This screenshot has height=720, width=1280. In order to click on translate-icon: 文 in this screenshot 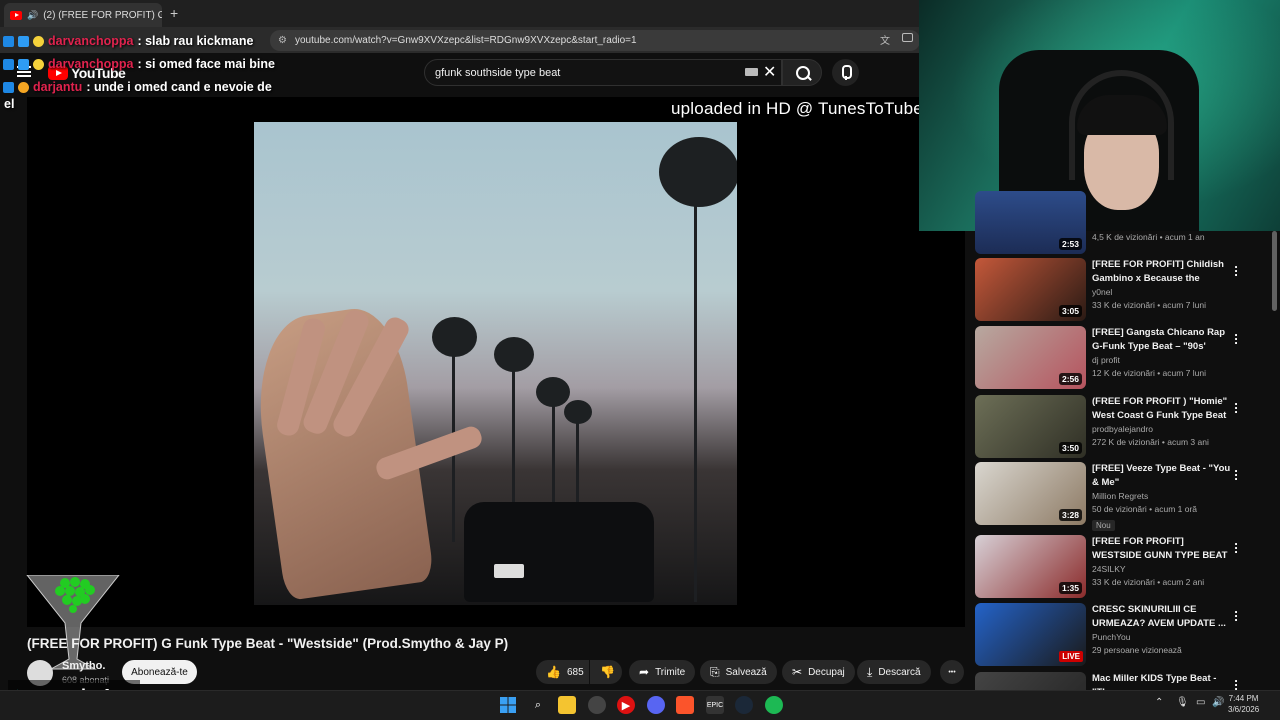, I will do `click(885, 39)`.